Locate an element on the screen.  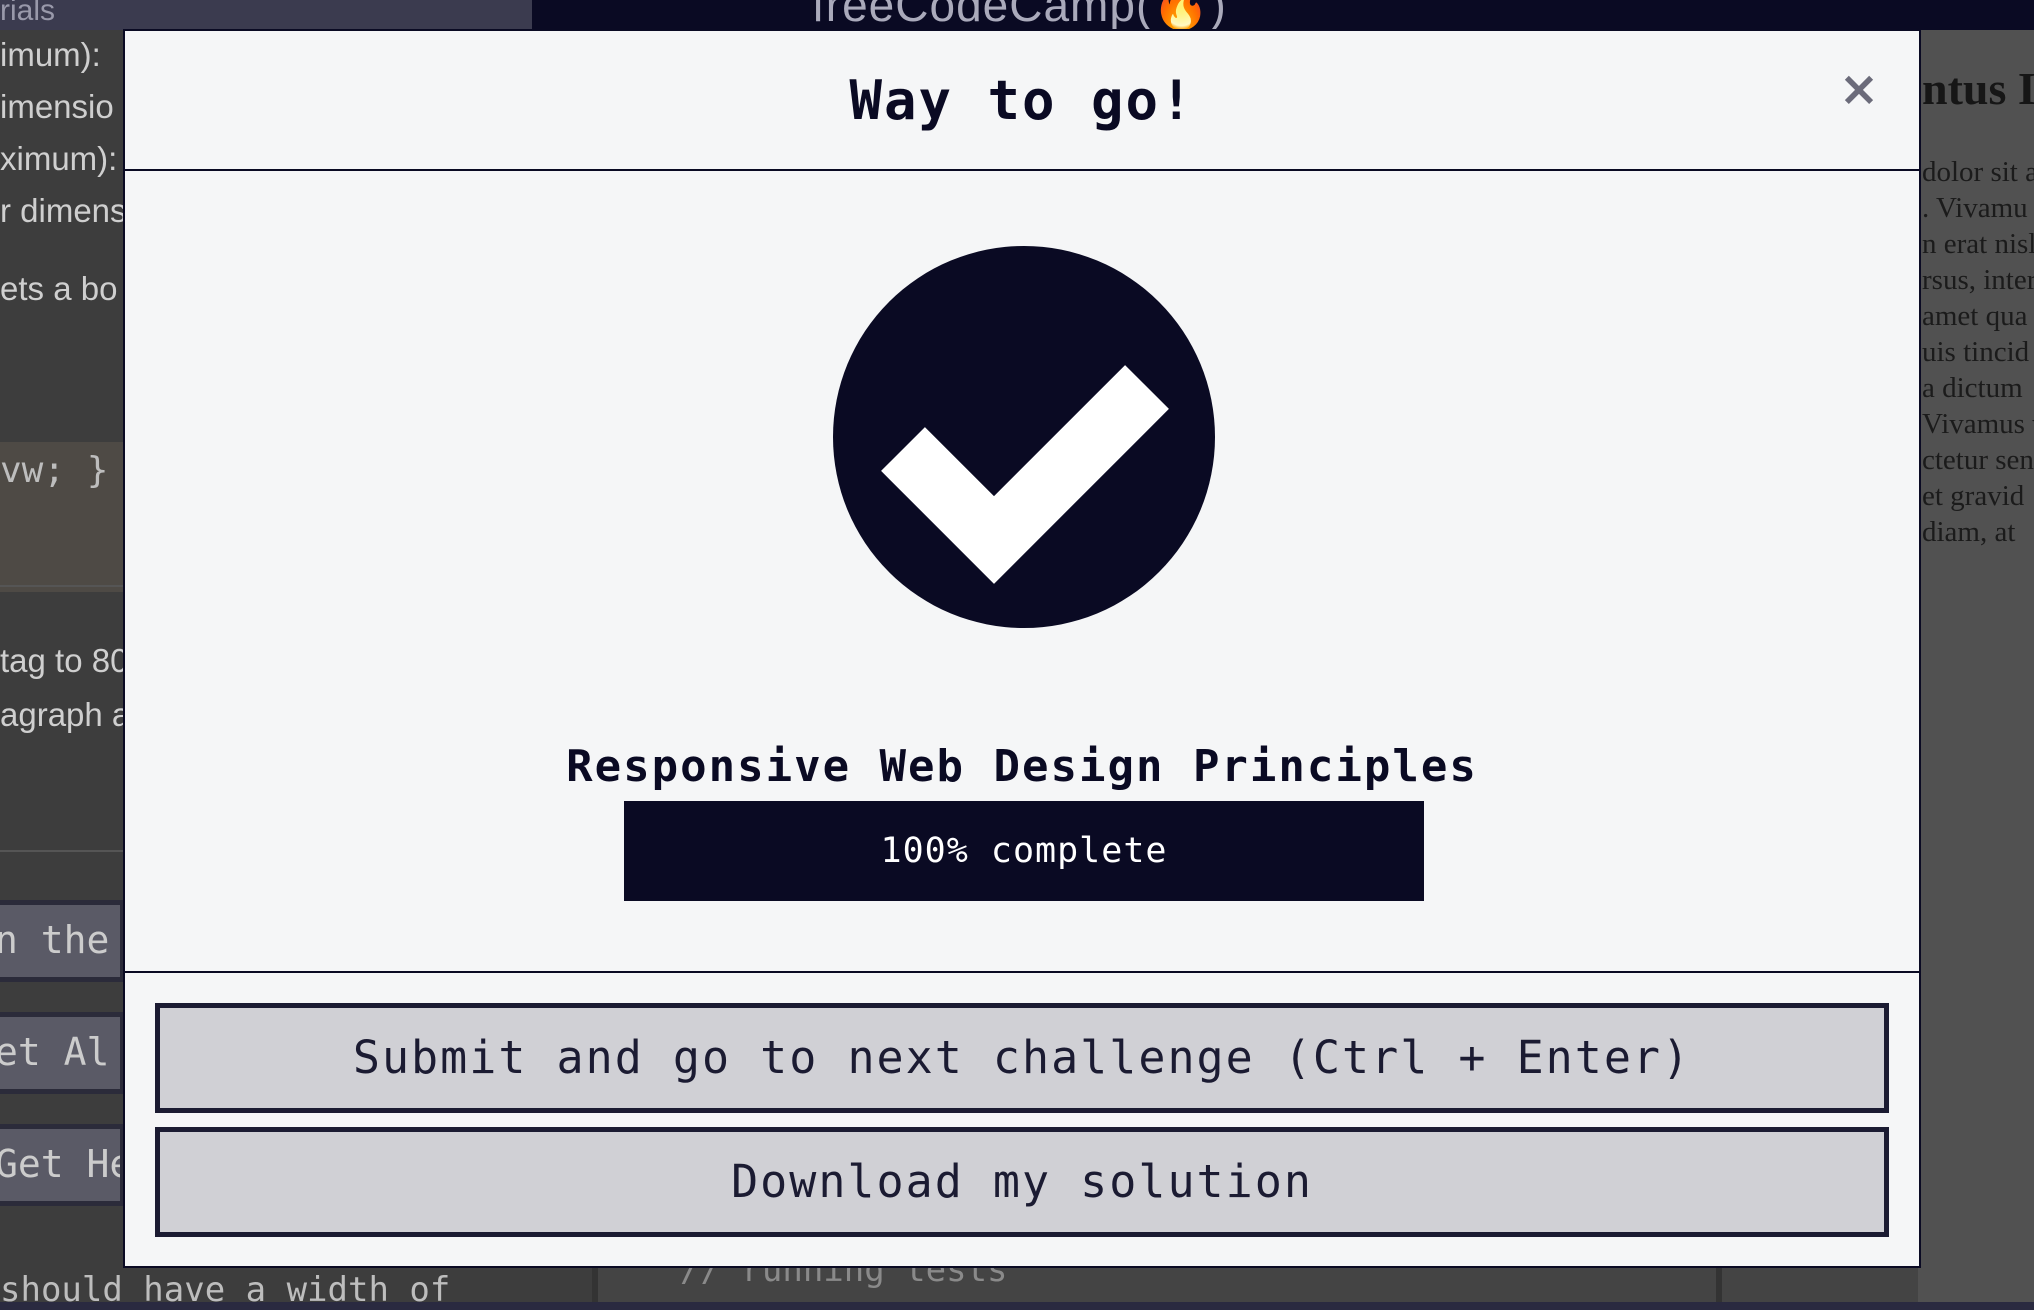
instruction-footer-line: should have a width of is located at coordinates (225, 1290).